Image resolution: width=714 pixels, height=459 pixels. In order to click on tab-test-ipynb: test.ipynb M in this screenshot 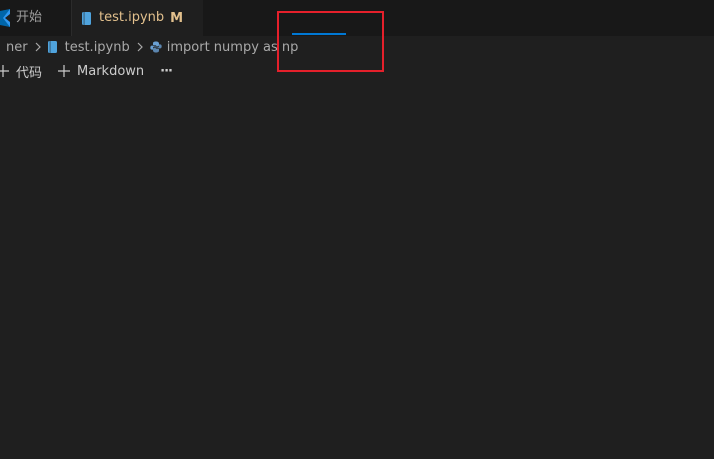, I will do `click(137, 18)`.